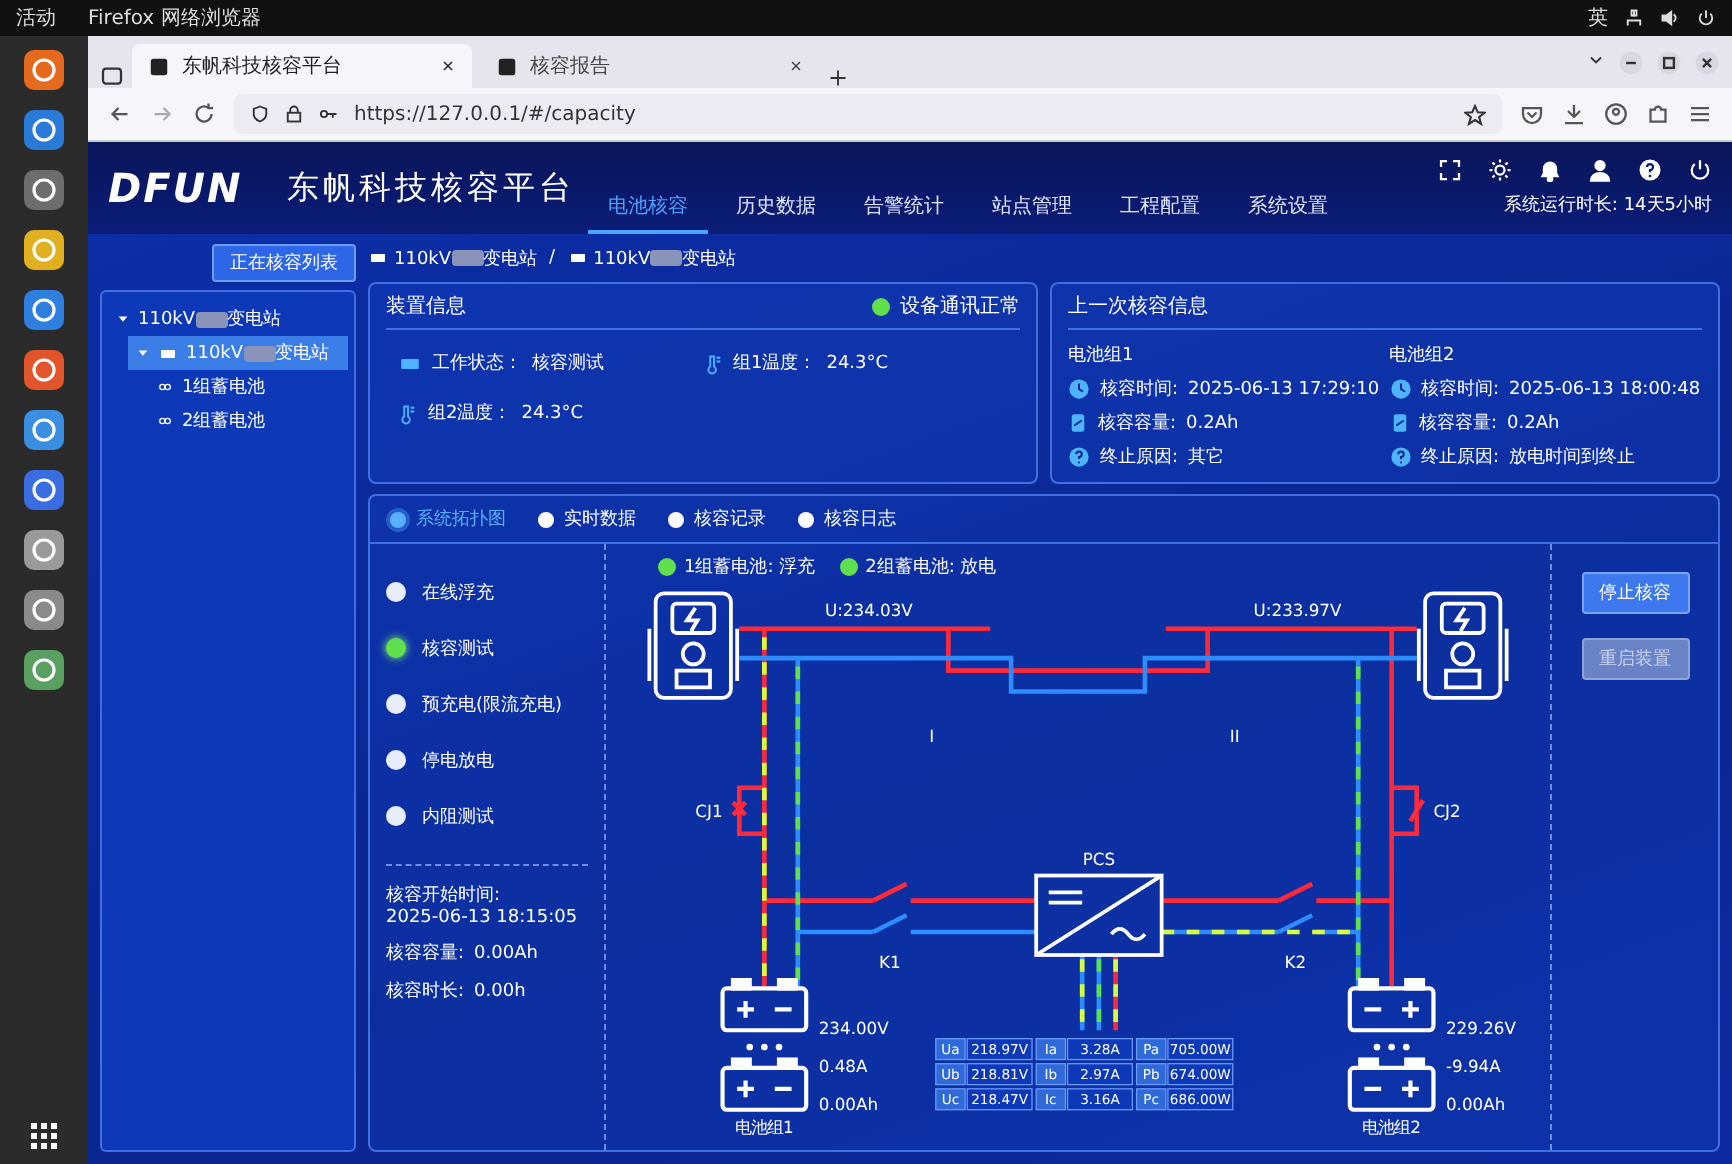 The image size is (1732, 1164). Describe the element at coordinates (868, 114) in the screenshot. I see `address-bar: https://127.0.0.1/#/capacity` at that location.